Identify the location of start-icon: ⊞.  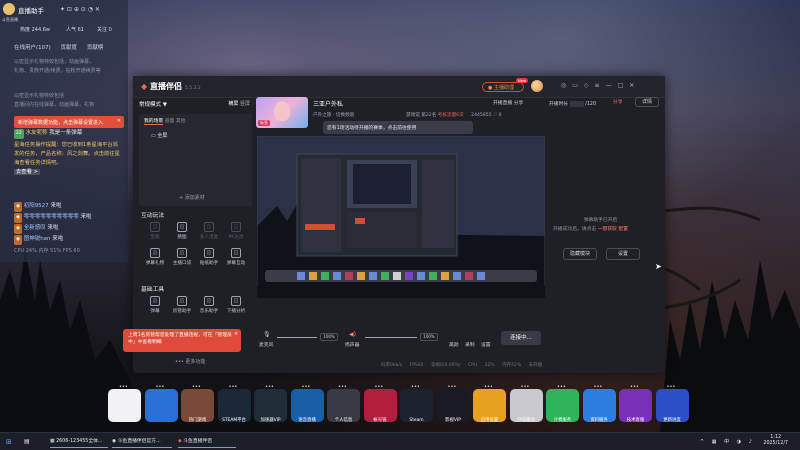
(9, 442).